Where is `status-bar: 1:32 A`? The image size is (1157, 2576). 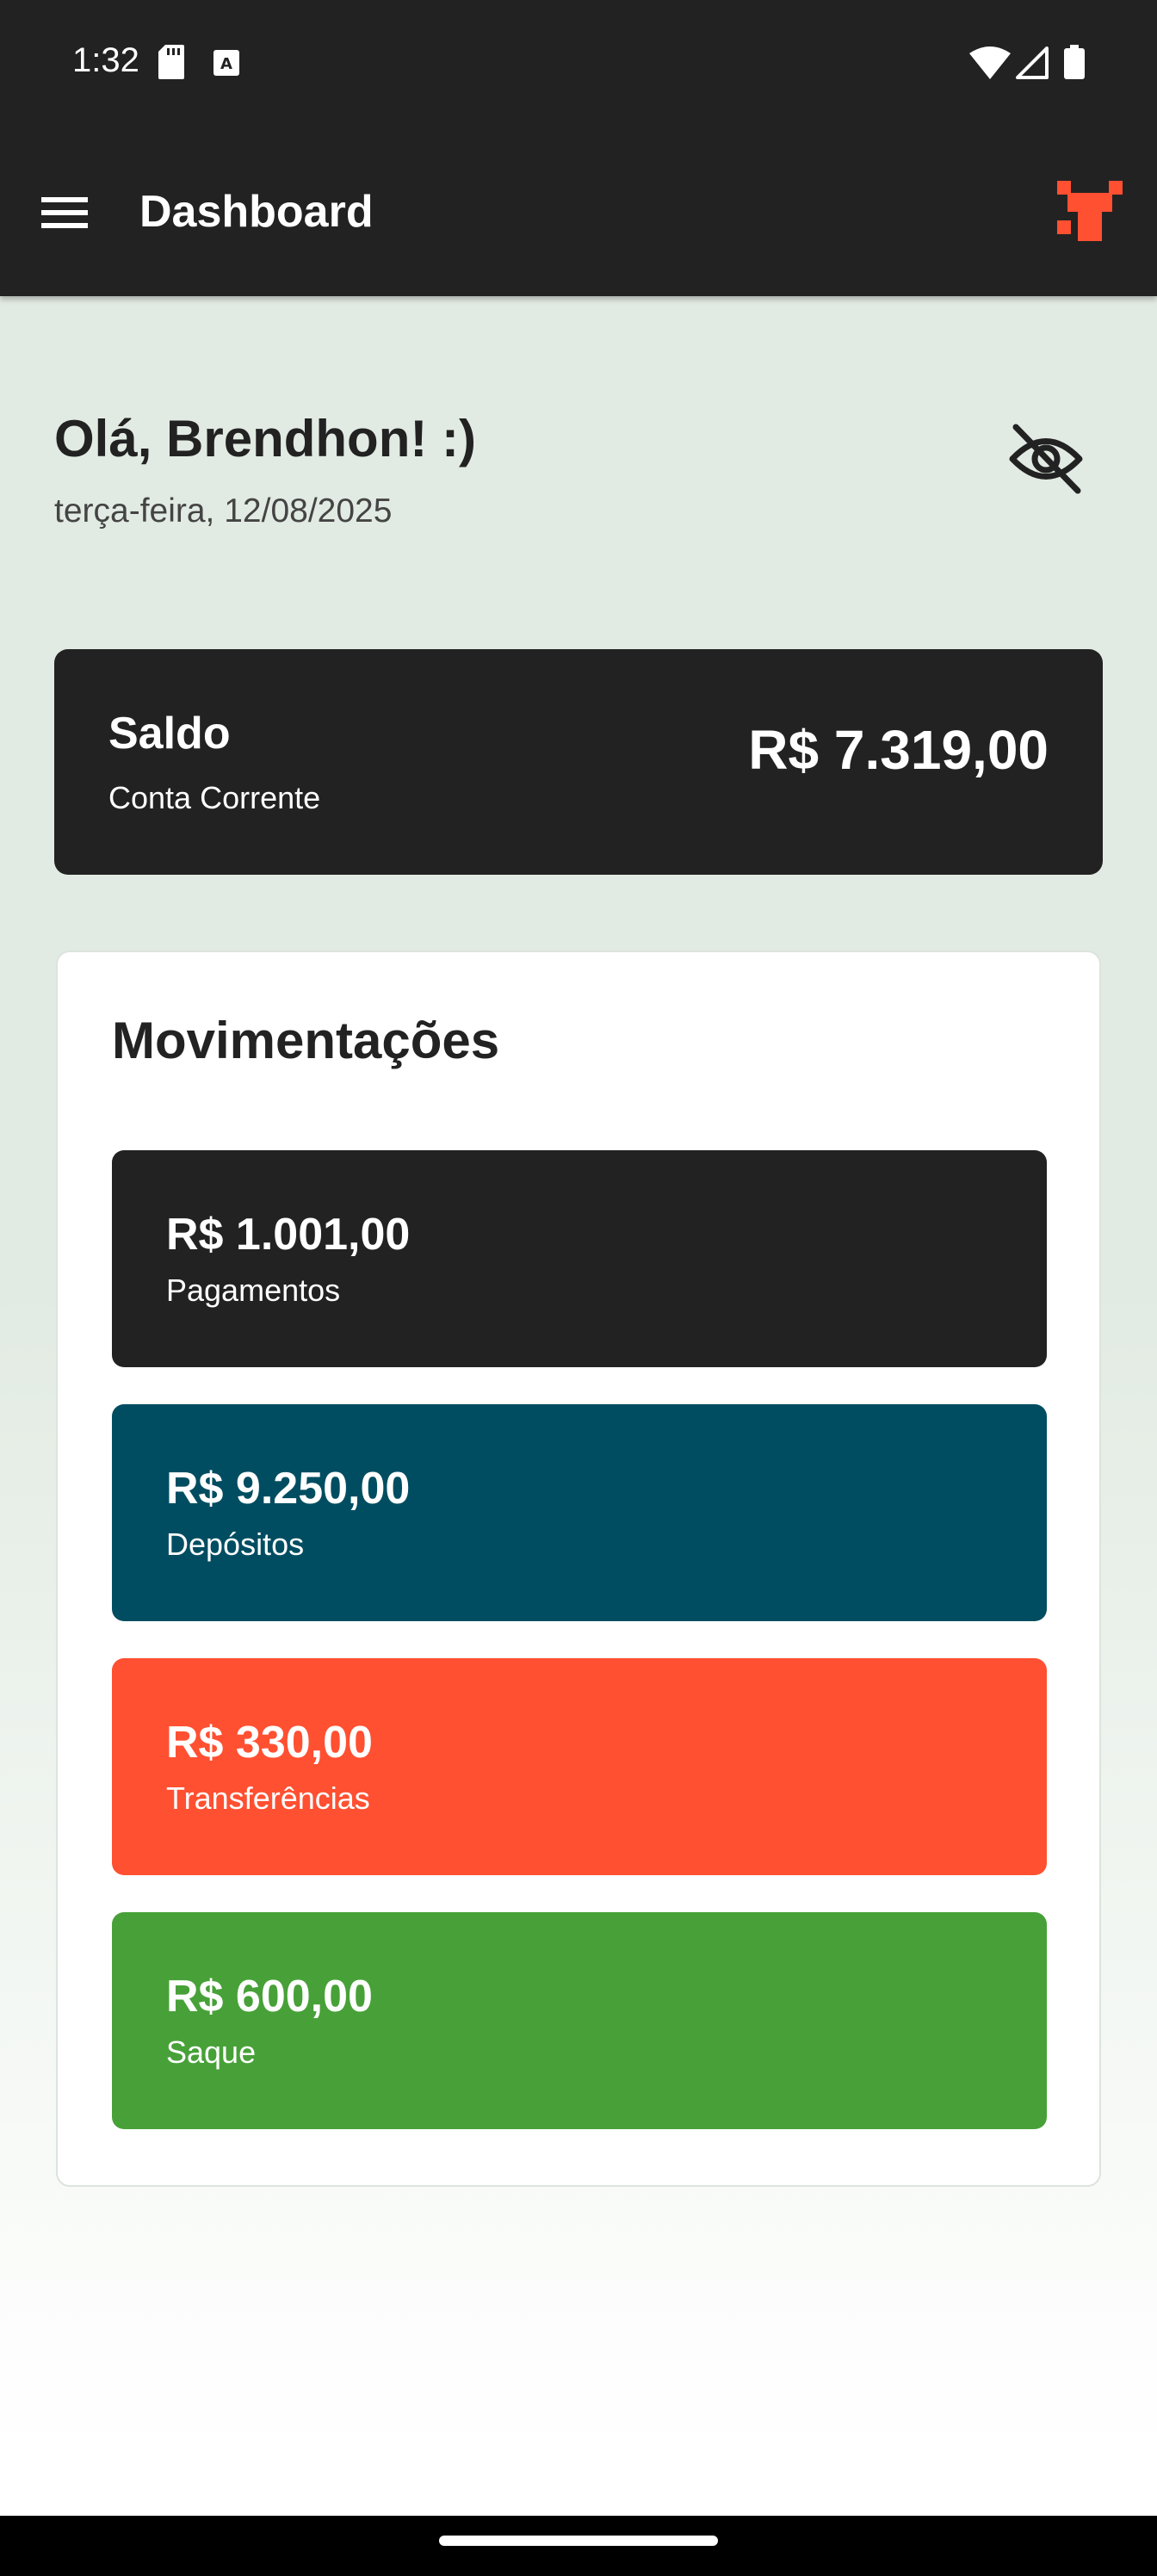 status-bar: 1:32 A is located at coordinates (579, 64).